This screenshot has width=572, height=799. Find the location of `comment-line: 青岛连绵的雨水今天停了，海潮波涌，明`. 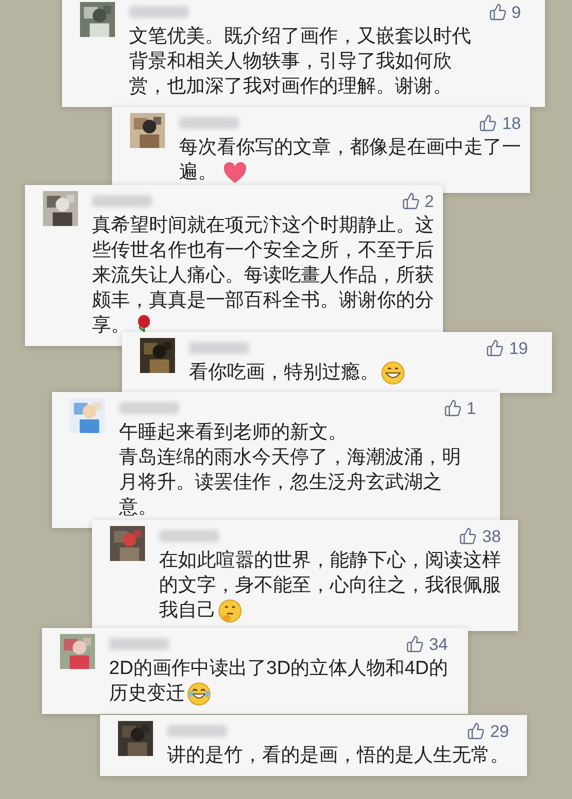

comment-line: 青岛连绵的雨水今天停了，海潮波涌，明 is located at coordinates (290, 458).